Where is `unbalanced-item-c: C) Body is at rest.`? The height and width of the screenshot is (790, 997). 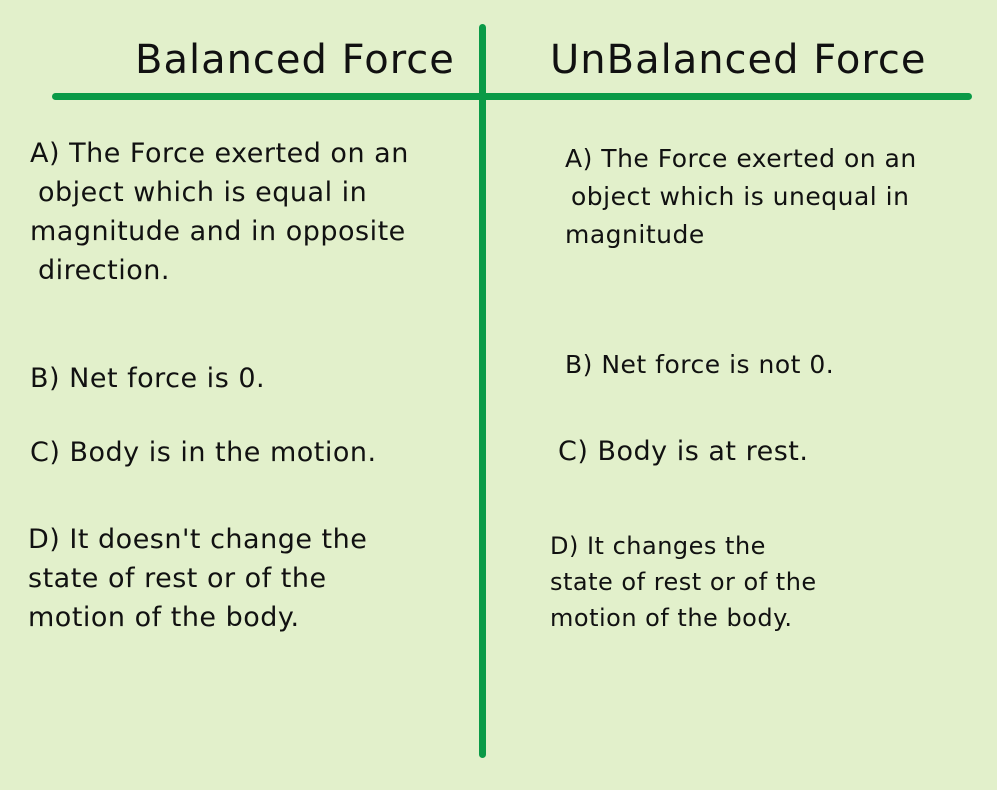
unbalanced-item-c: C) Body is at rest. is located at coordinates (683, 451).